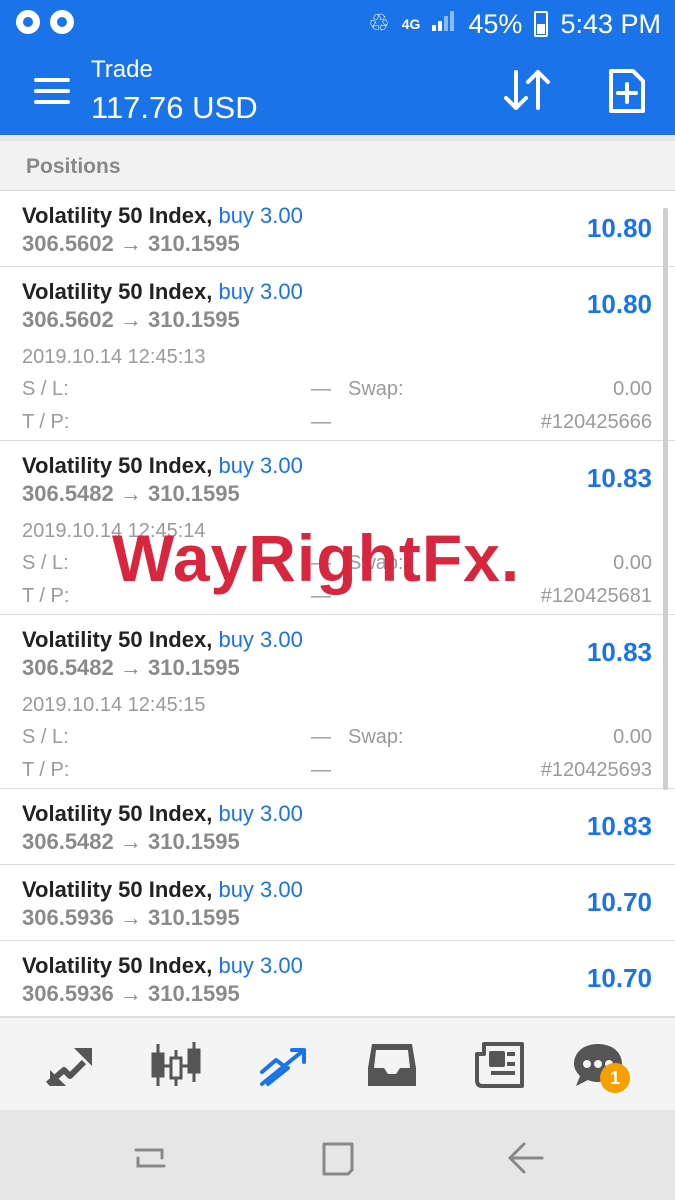  What do you see at coordinates (500, 1065) in the screenshot?
I see `news-icon` at bounding box center [500, 1065].